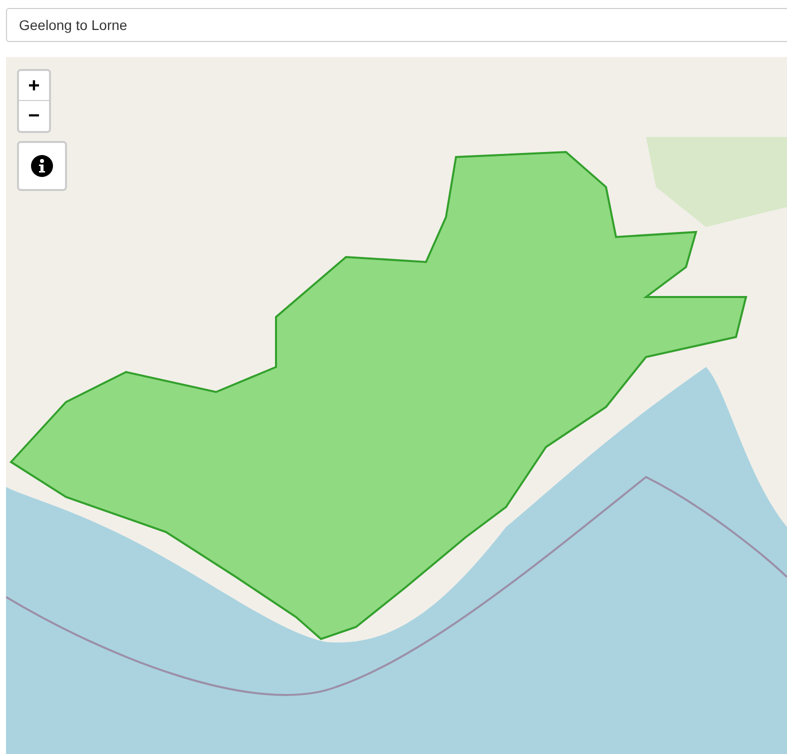 The image size is (787, 754). I want to click on info-icon, so click(42, 166).